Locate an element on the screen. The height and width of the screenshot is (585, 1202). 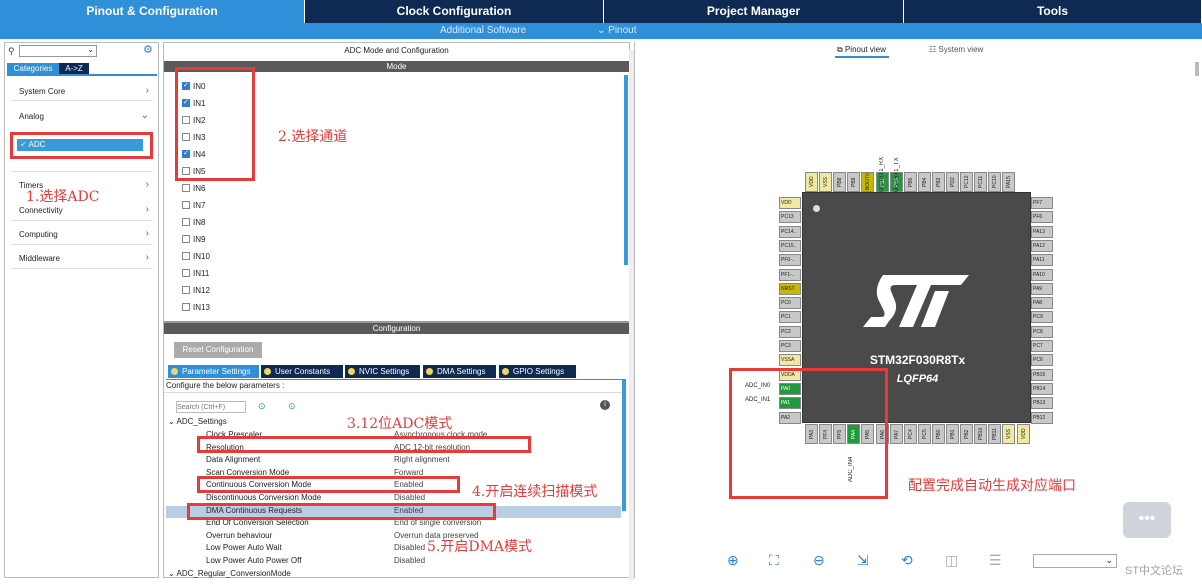
pin-right: PF6 is located at coordinates (1042, 217).